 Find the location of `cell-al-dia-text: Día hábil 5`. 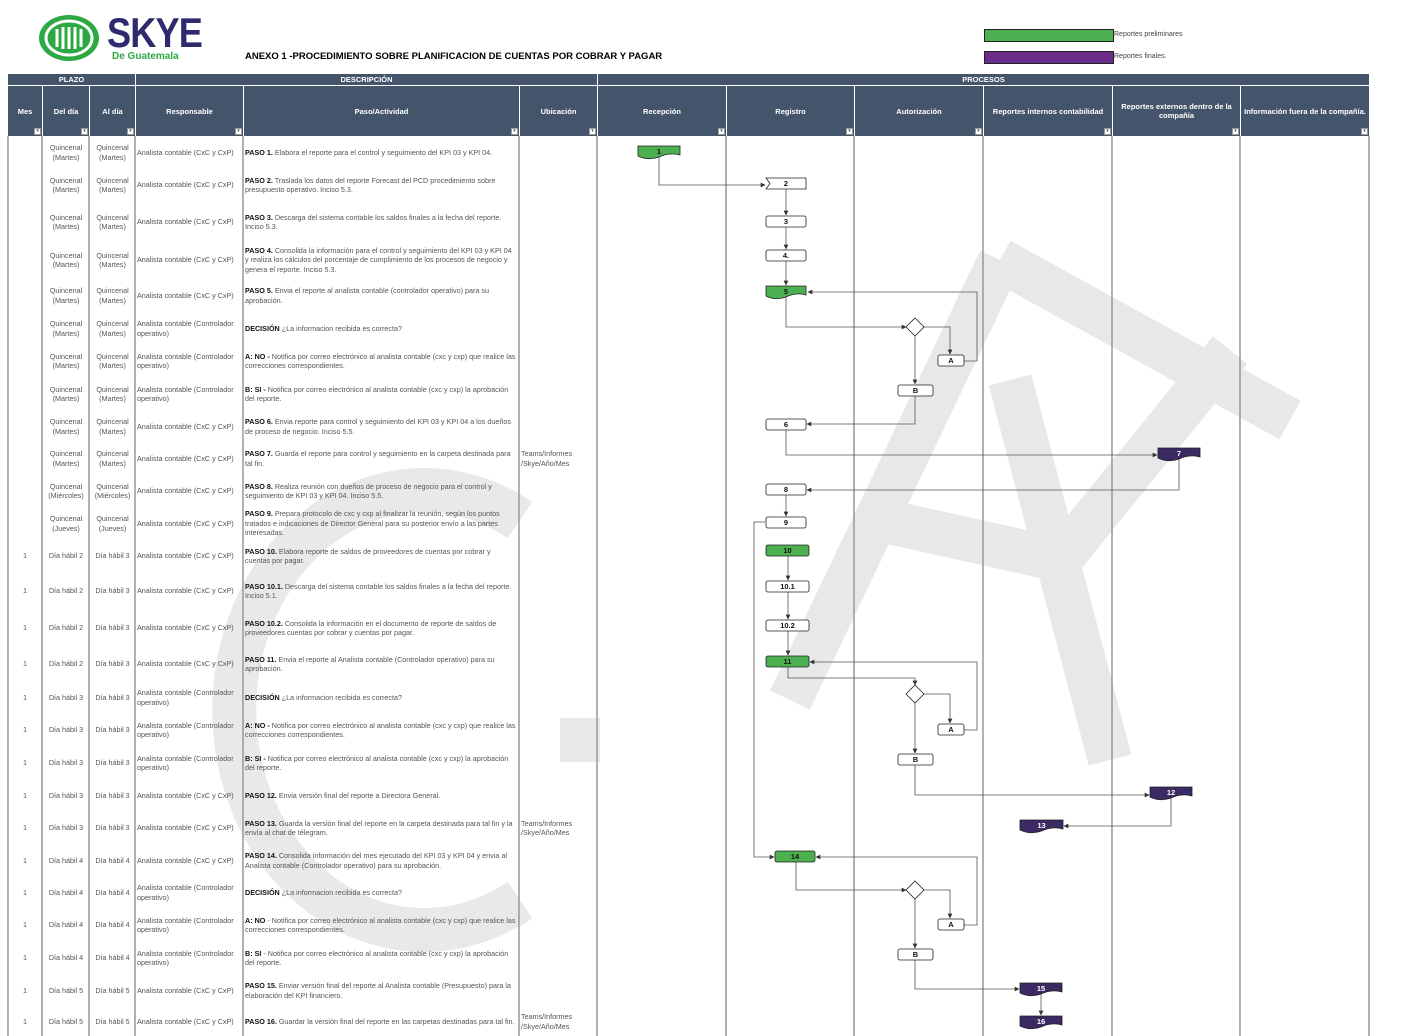

cell-al-dia-text: Día hábil 5 is located at coordinates (112, 1021).